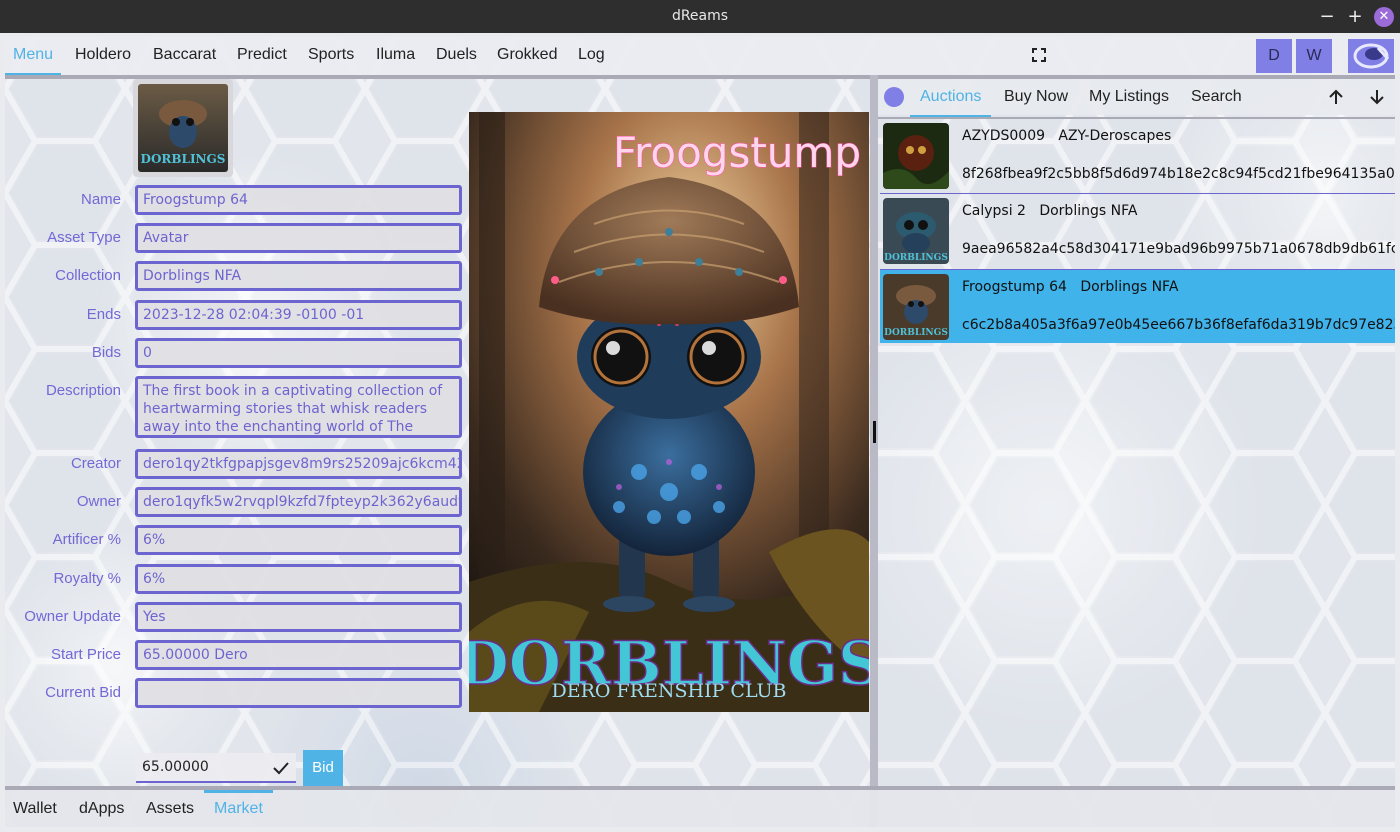 Image resolution: width=1400 pixels, height=832 pixels. I want to click on listing-title: Froogstump 64 Dorblings NFA, so click(1070, 287).